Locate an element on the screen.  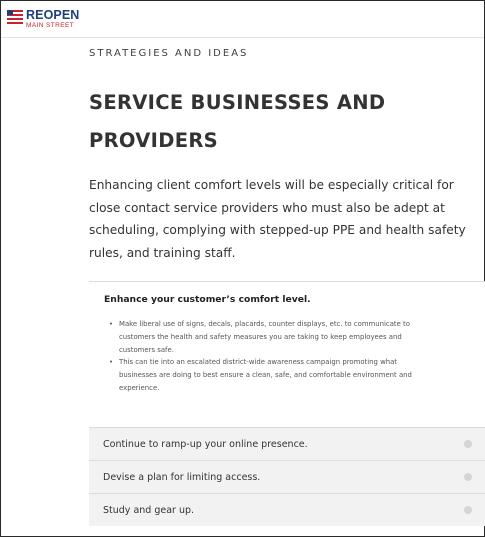
bullet-text-line: customers safe. is located at coordinates (146, 349).